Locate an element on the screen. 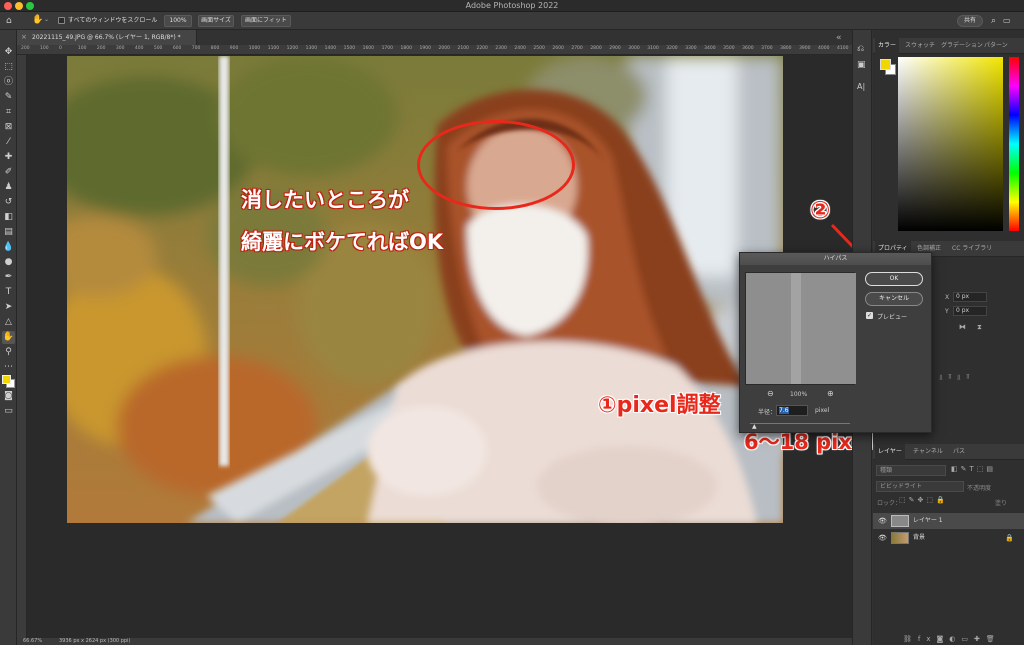 This screenshot has width=1024, height=645. layer-name: レイヤー 1 is located at coordinates (928, 520).